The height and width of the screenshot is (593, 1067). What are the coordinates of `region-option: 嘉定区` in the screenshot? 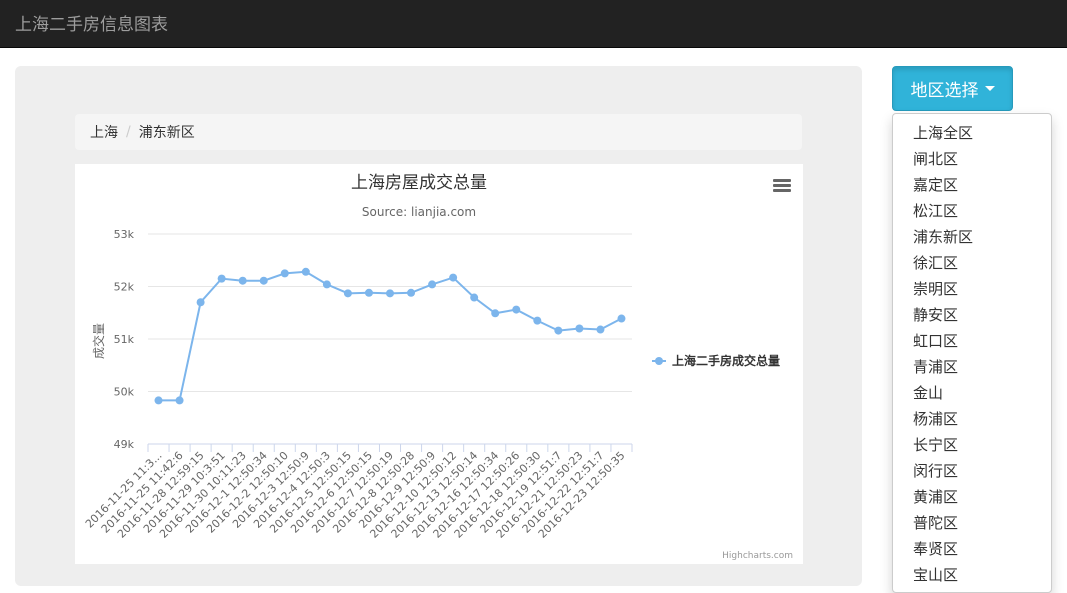 It's located at (972, 185).